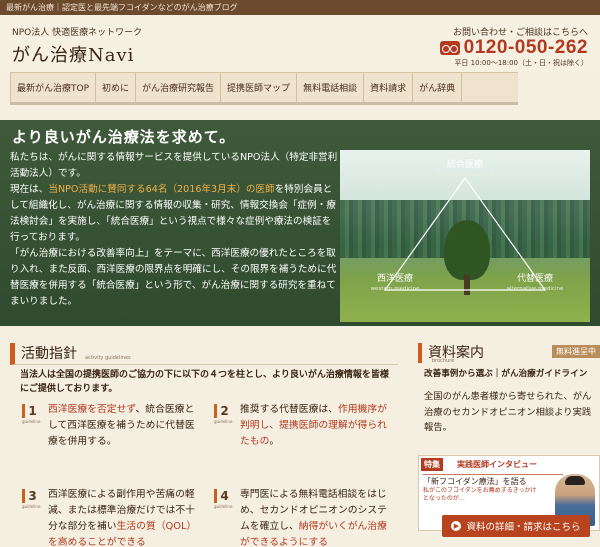  I want to click on hero-paragraph-2a: 現在は、, so click(29, 189).